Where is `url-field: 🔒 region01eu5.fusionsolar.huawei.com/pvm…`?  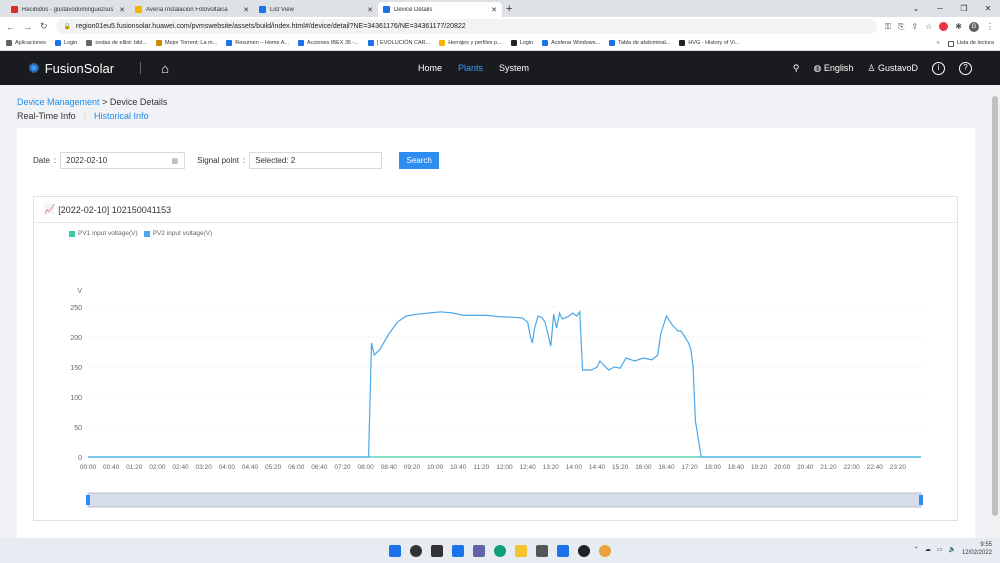
url-field: 🔒 region01eu5.fusionsolar.huawei.com/pvm… is located at coordinates (466, 26).